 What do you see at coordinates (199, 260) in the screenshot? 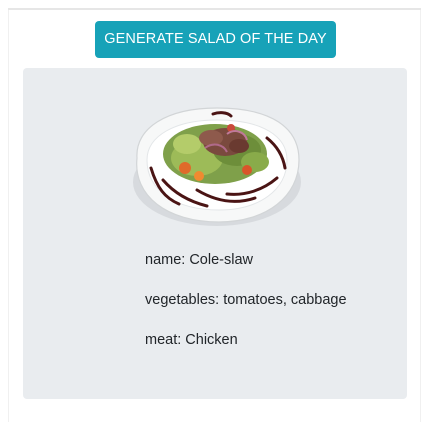
I see `salad-name-text: name: Cole-slaw` at bounding box center [199, 260].